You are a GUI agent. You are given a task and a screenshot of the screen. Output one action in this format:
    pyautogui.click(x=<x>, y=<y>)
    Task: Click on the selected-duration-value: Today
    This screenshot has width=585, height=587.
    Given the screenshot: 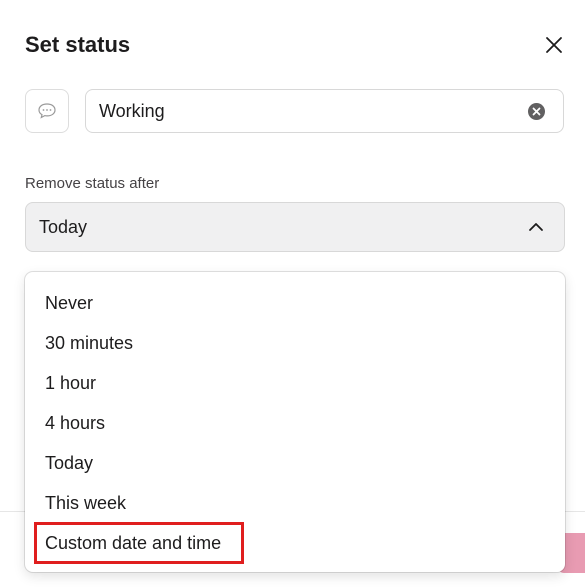 What is the action you would take?
    pyautogui.click(x=63, y=226)
    